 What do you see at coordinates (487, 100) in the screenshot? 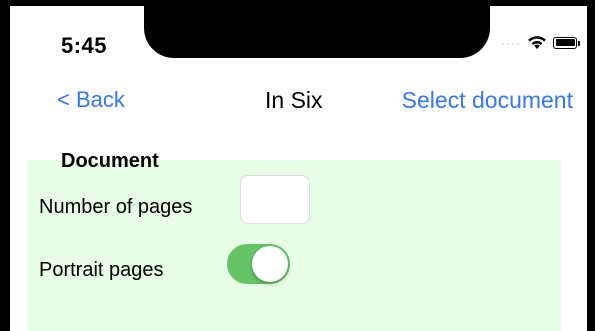
I see `select-document-button: Select document` at bounding box center [487, 100].